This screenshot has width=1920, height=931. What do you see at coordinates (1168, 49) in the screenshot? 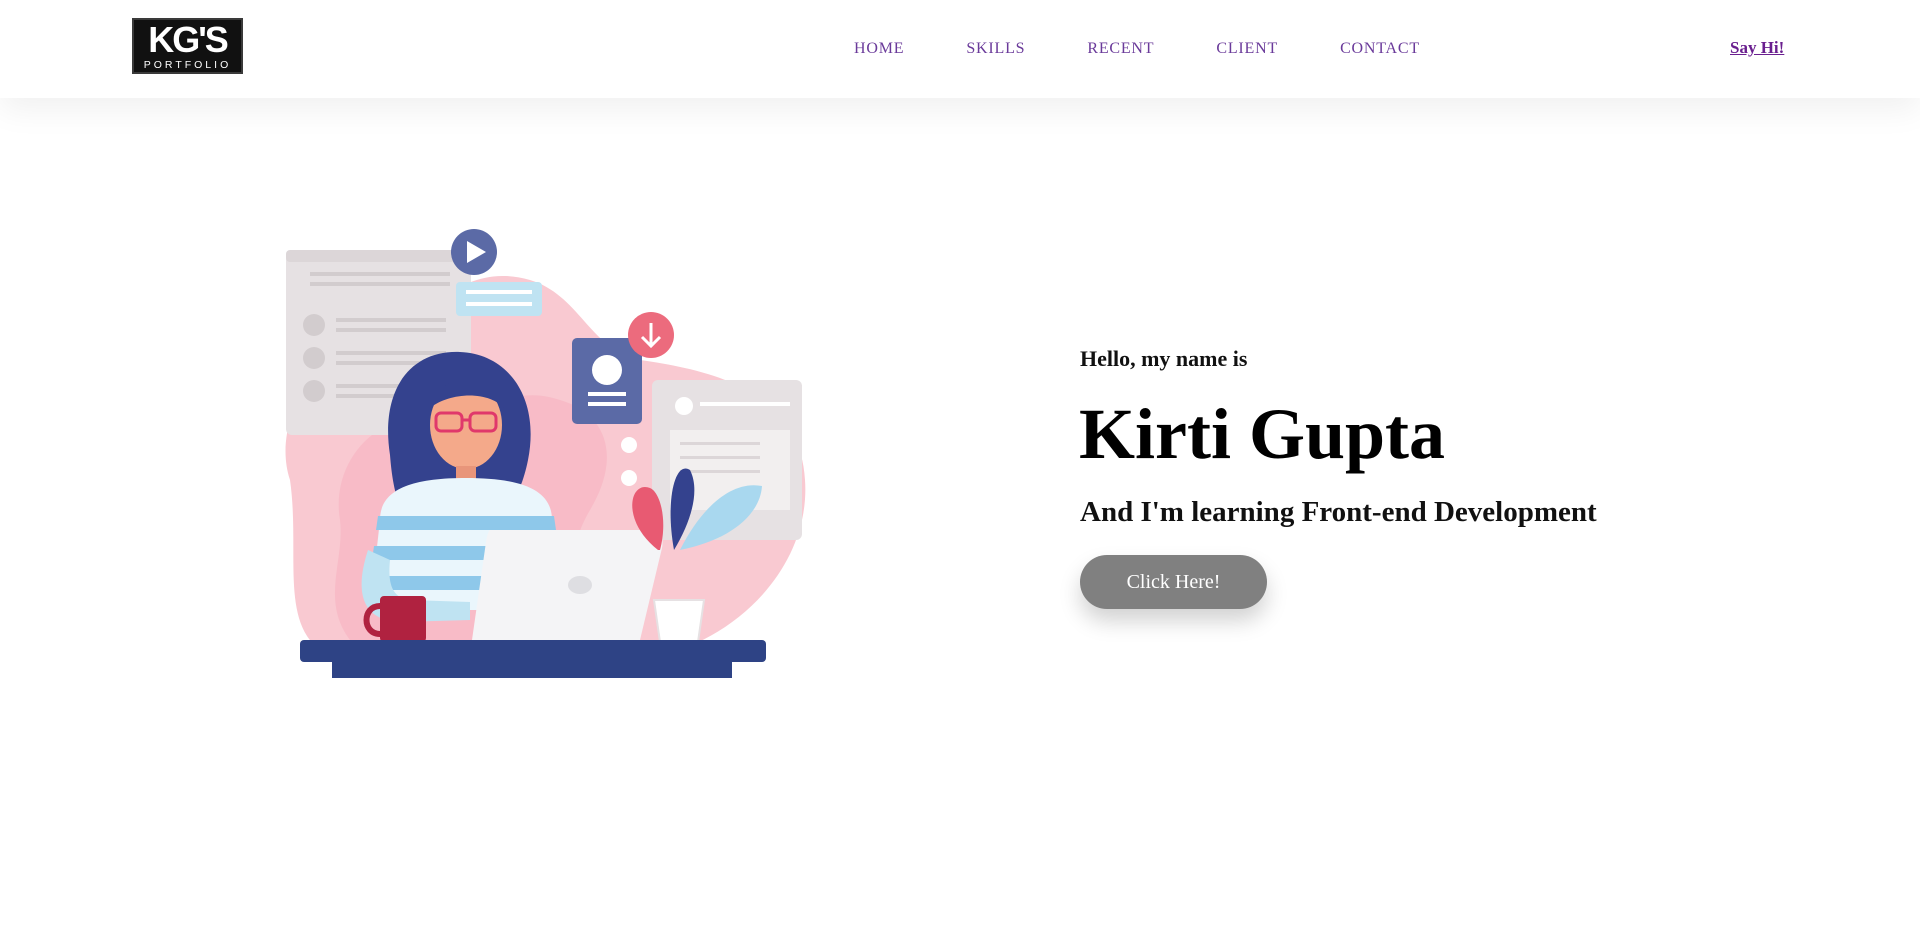
I see `main-nav: HOME SKILLS RECENT CLIENT CONTACT` at bounding box center [1168, 49].